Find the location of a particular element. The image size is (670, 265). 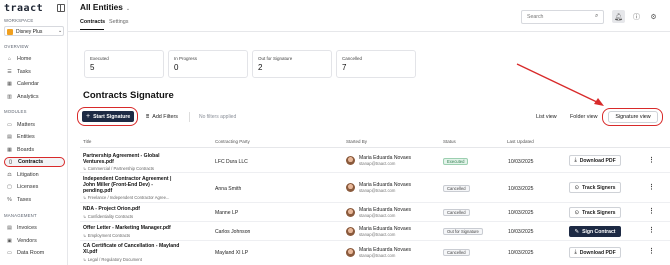

list-view-button: List view is located at coordinates (546, 117).